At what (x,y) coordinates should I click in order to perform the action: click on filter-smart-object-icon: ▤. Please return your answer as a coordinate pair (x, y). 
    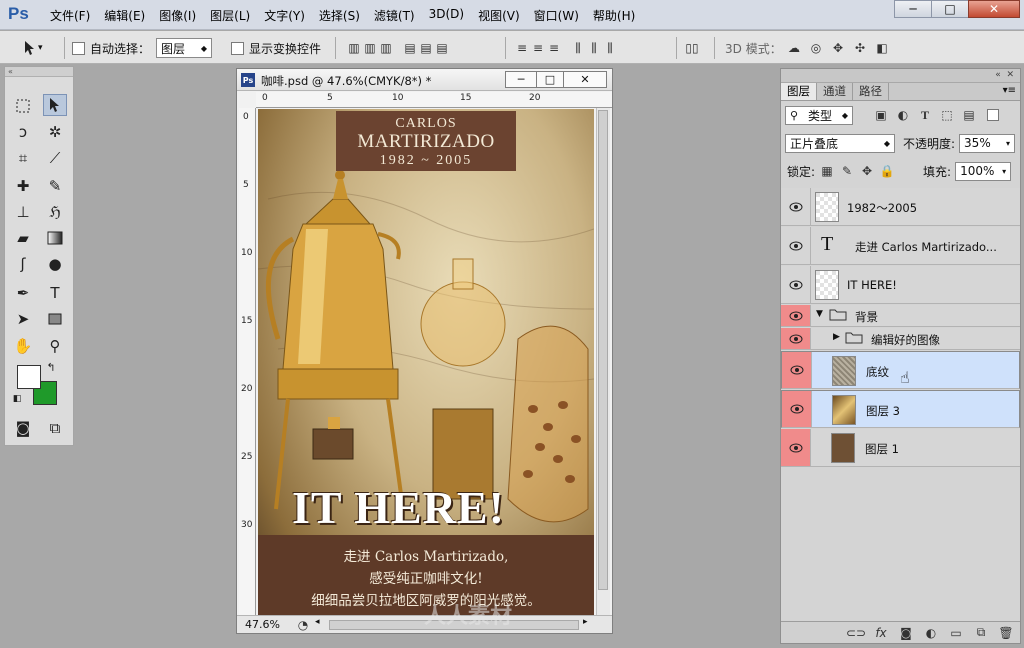
    Looking at the image, I should click on (969, 115).